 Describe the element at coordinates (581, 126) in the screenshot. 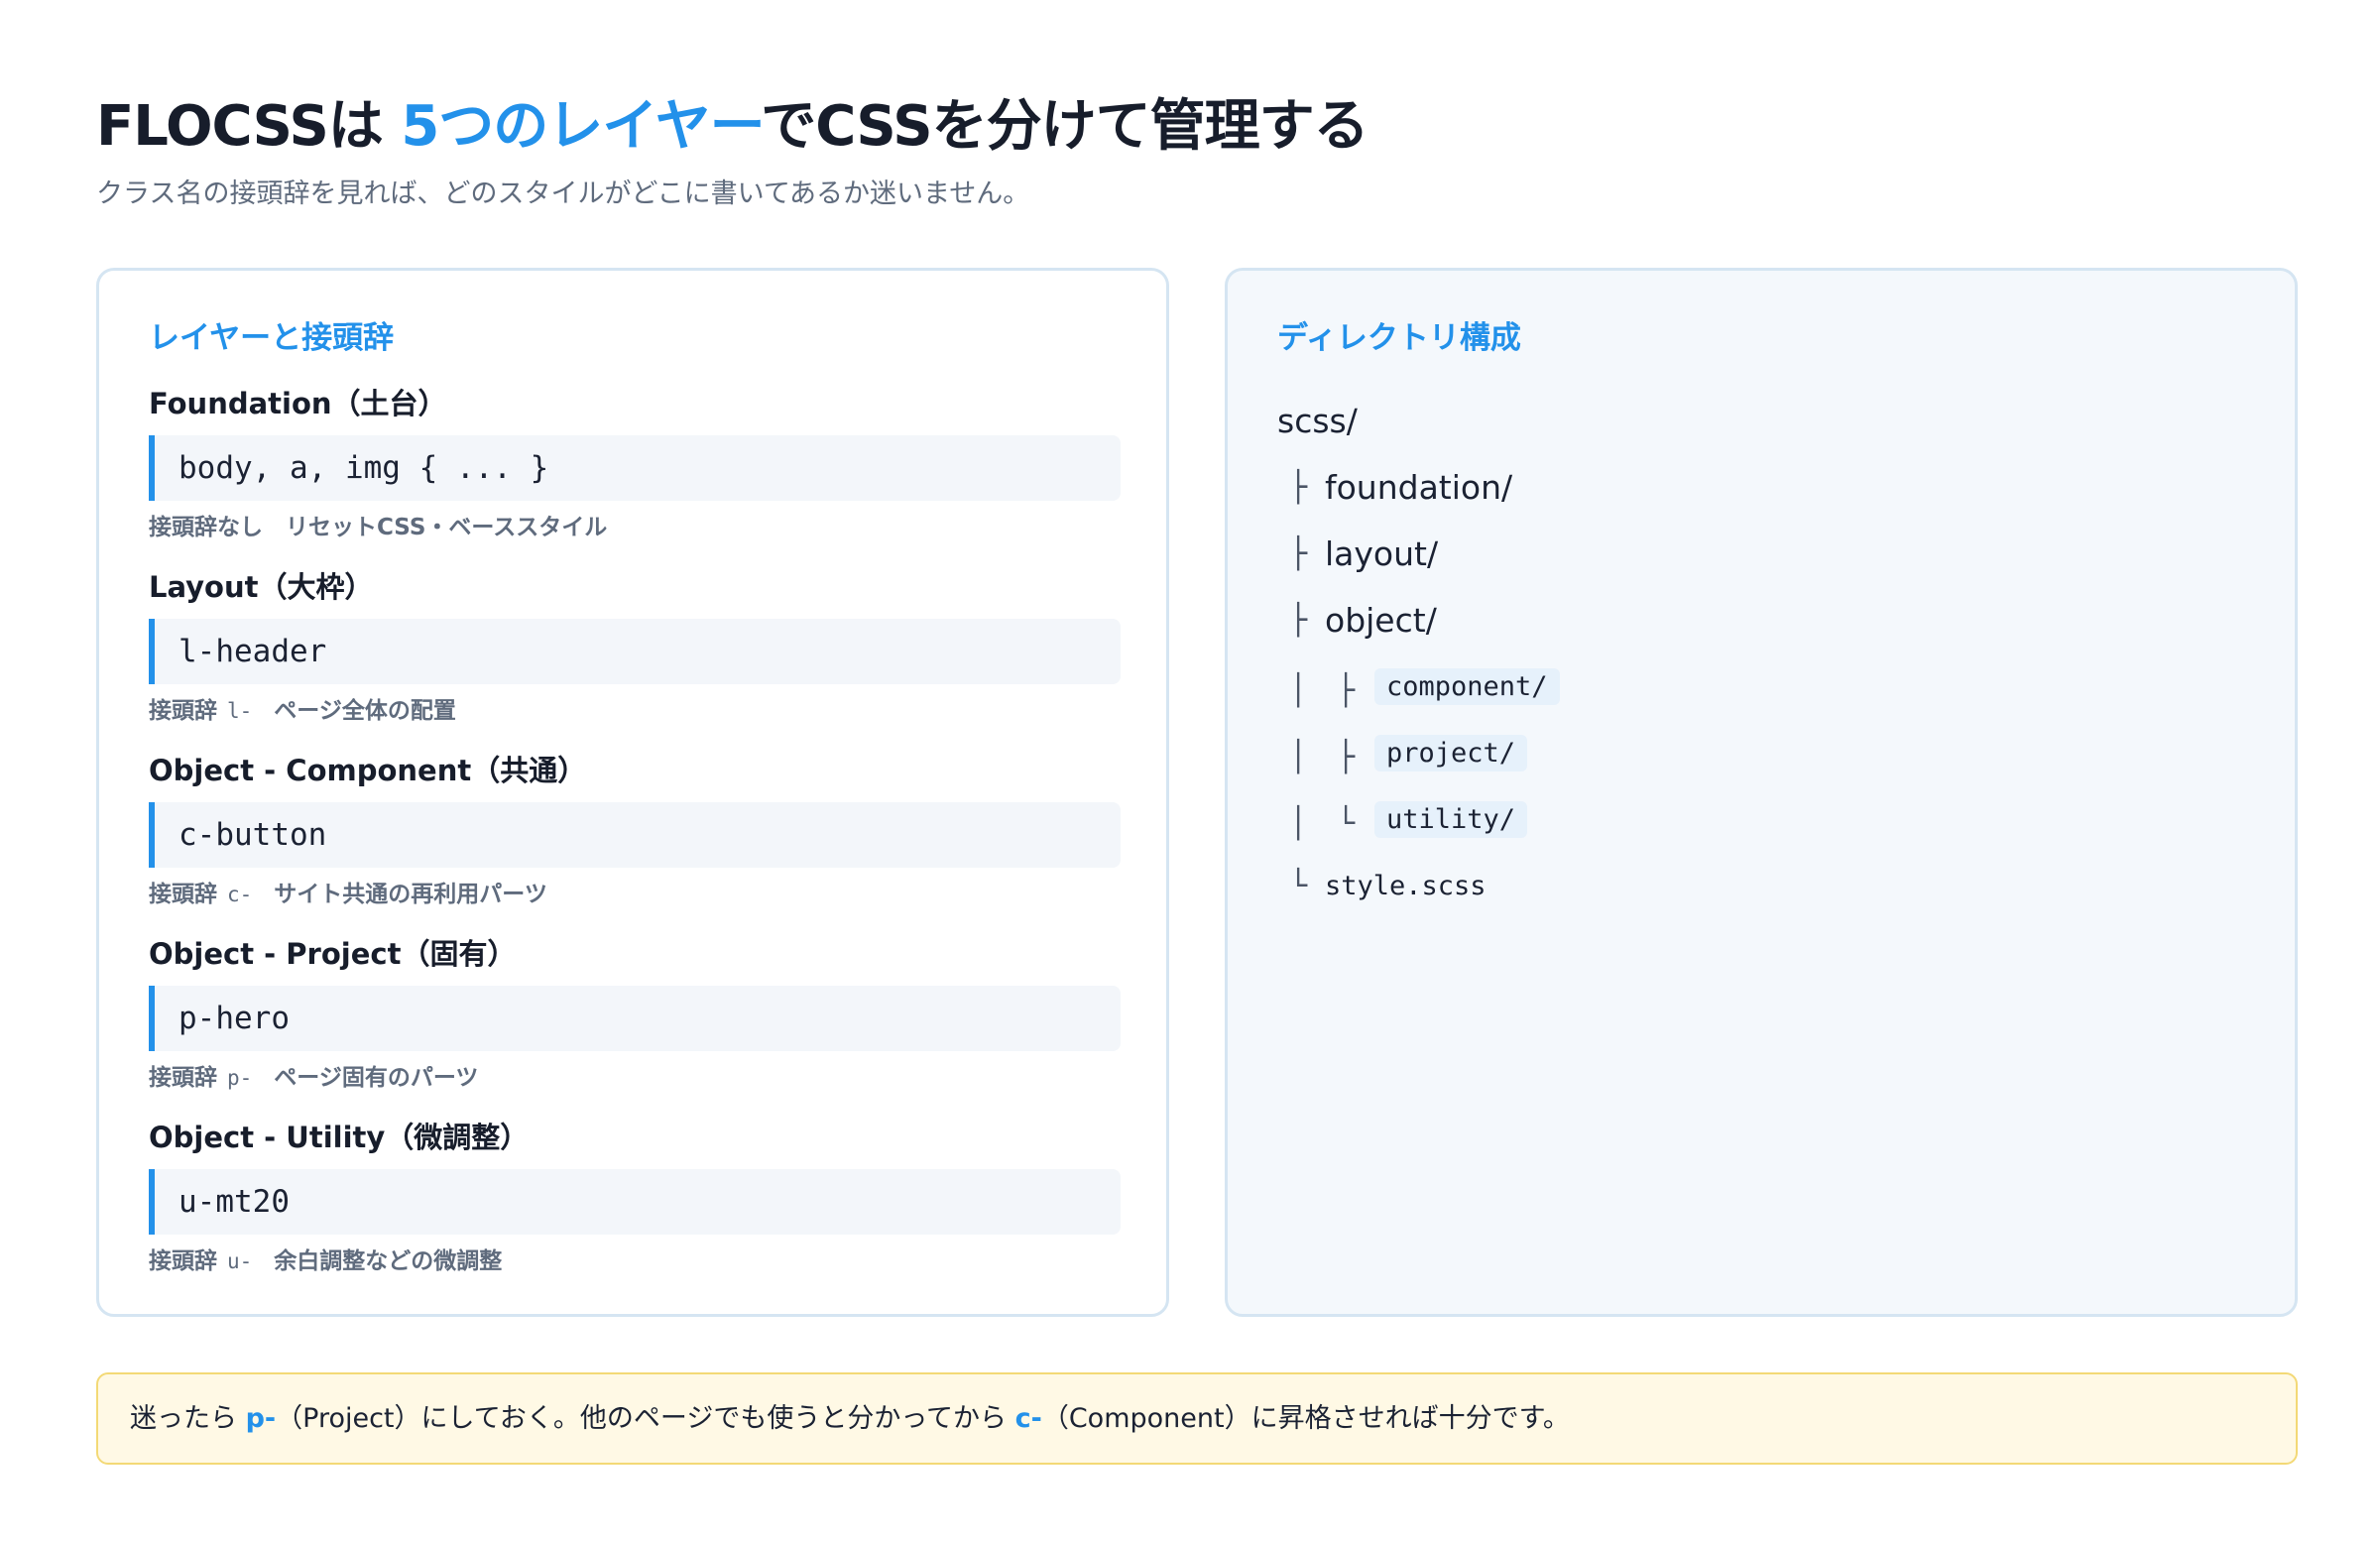

I see `title-accent: 5つのレイヤー` at that location.